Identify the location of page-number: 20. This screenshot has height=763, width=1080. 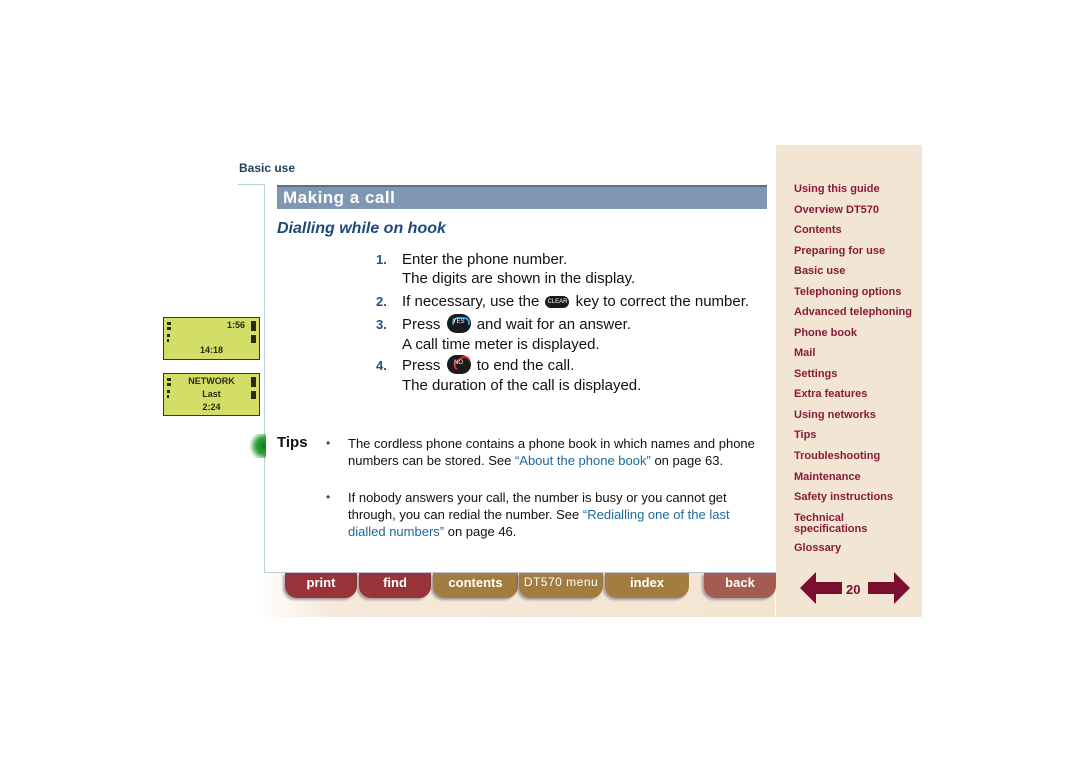
(853, 589).